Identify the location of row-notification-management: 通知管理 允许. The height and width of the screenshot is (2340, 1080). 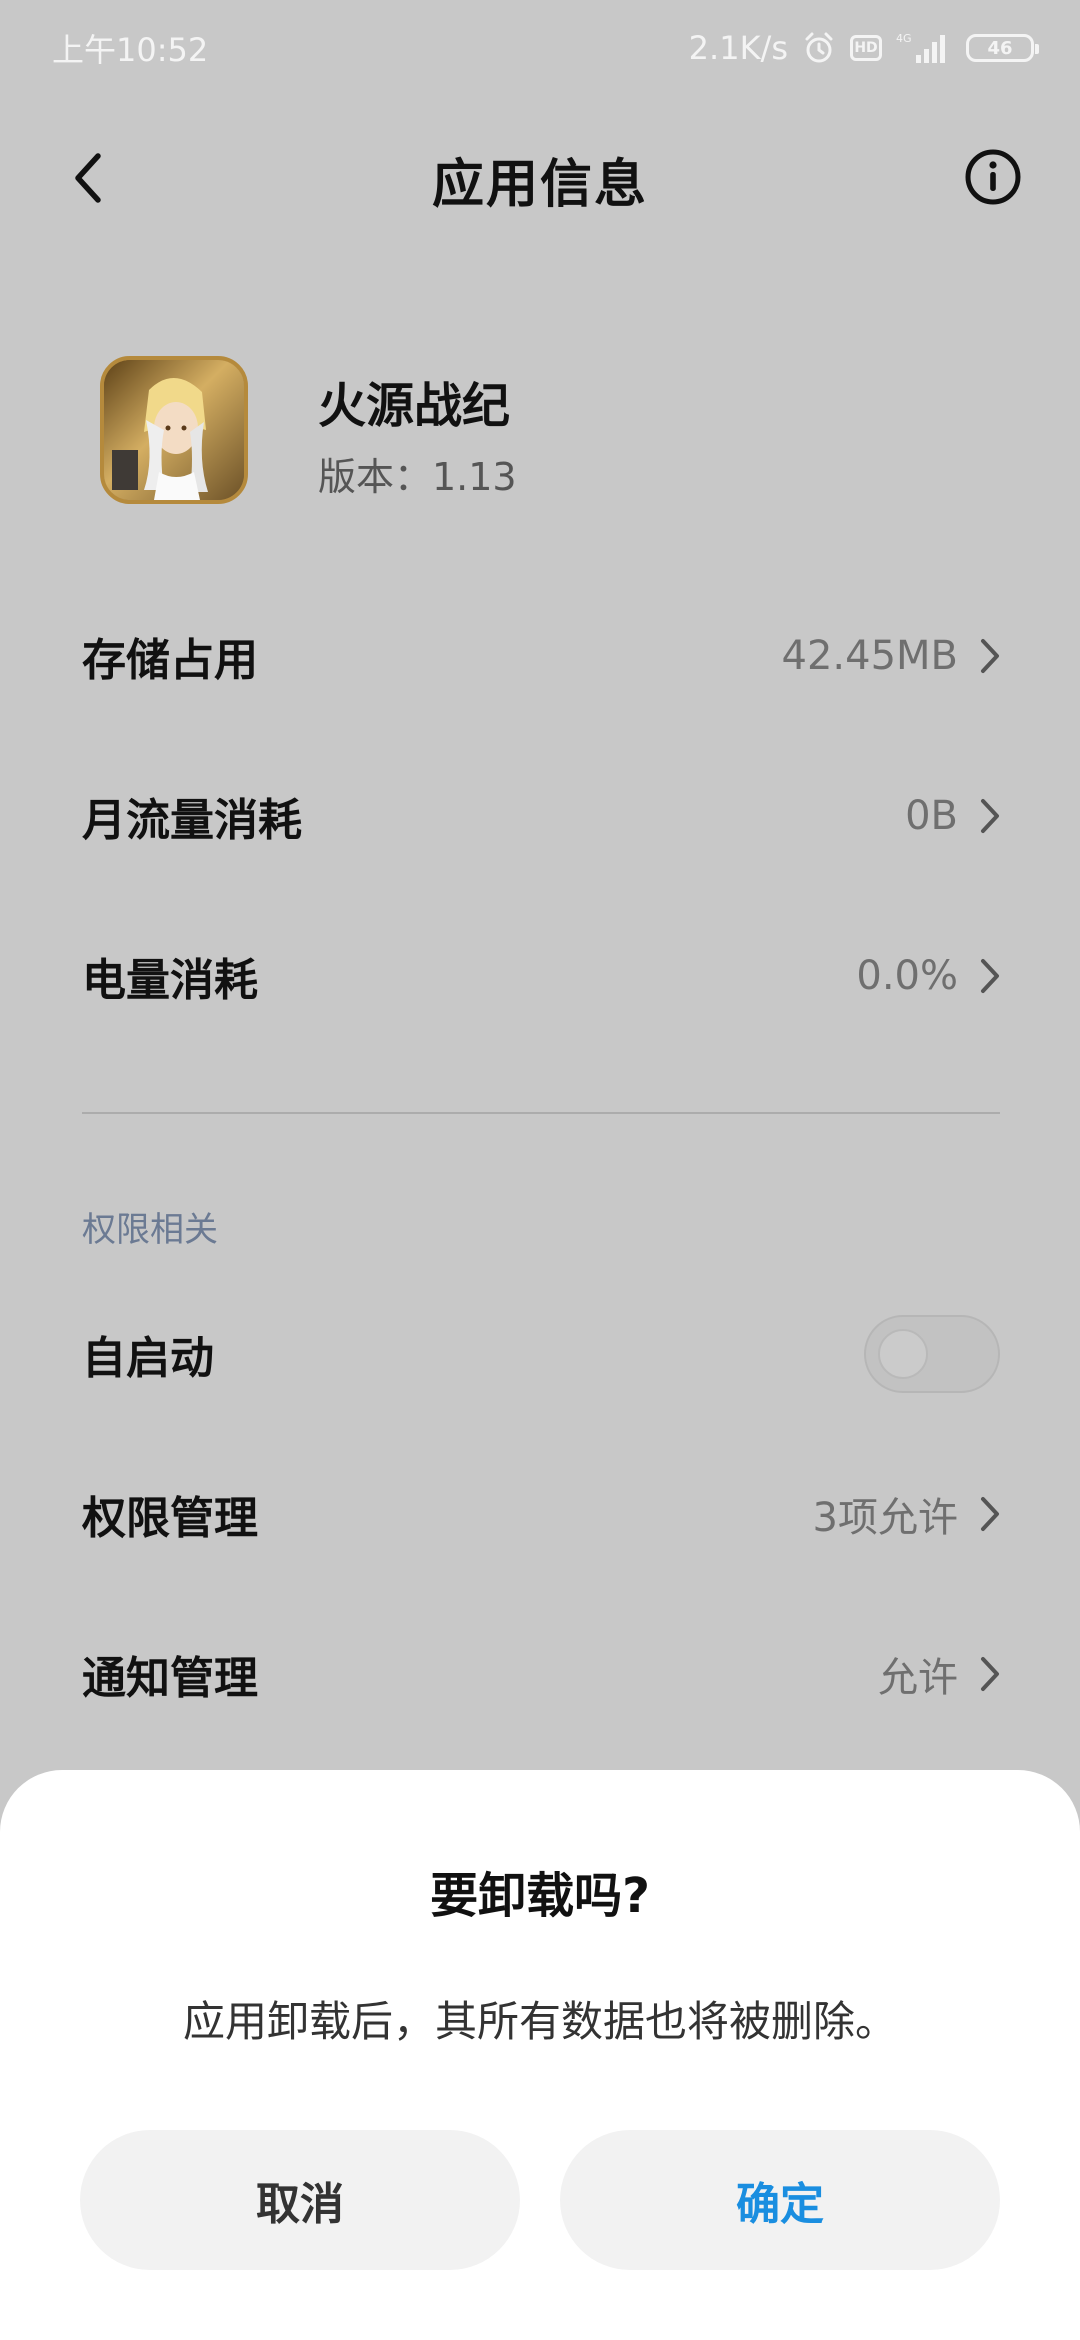
(540, 1674).